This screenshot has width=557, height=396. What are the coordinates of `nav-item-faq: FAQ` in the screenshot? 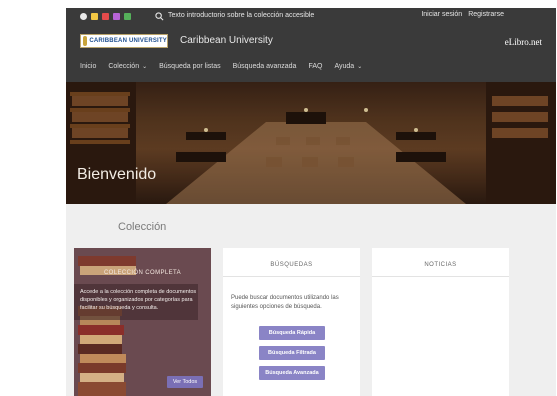 It's located at (315, 66).